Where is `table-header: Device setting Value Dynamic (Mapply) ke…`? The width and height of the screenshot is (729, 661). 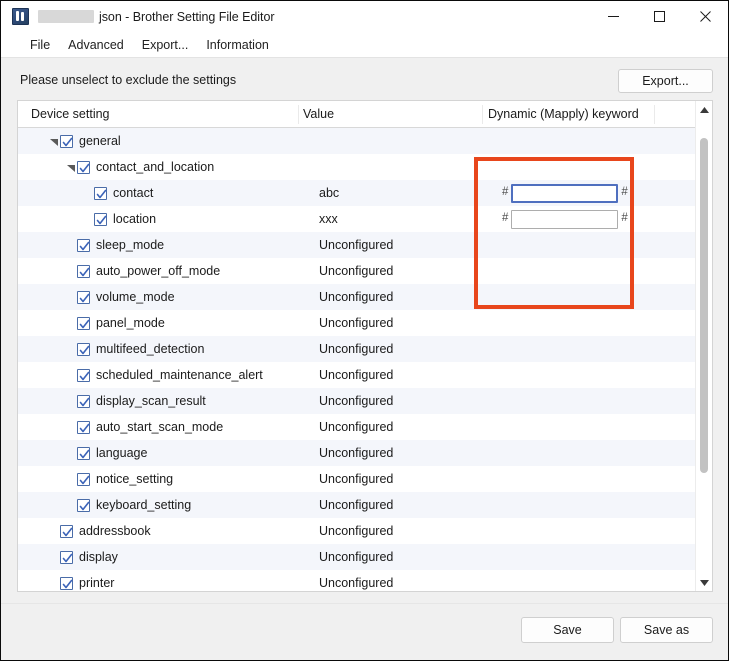
table-header: Device setting Value Dynamic (Mapply) ke… is located at coordinates (365, 114).